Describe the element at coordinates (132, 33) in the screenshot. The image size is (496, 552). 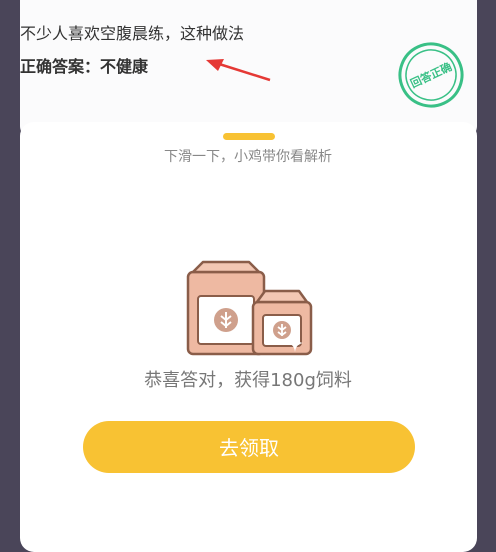
I see `question-text: 不少人喜欢空腹晨练，这种做法` at that location.